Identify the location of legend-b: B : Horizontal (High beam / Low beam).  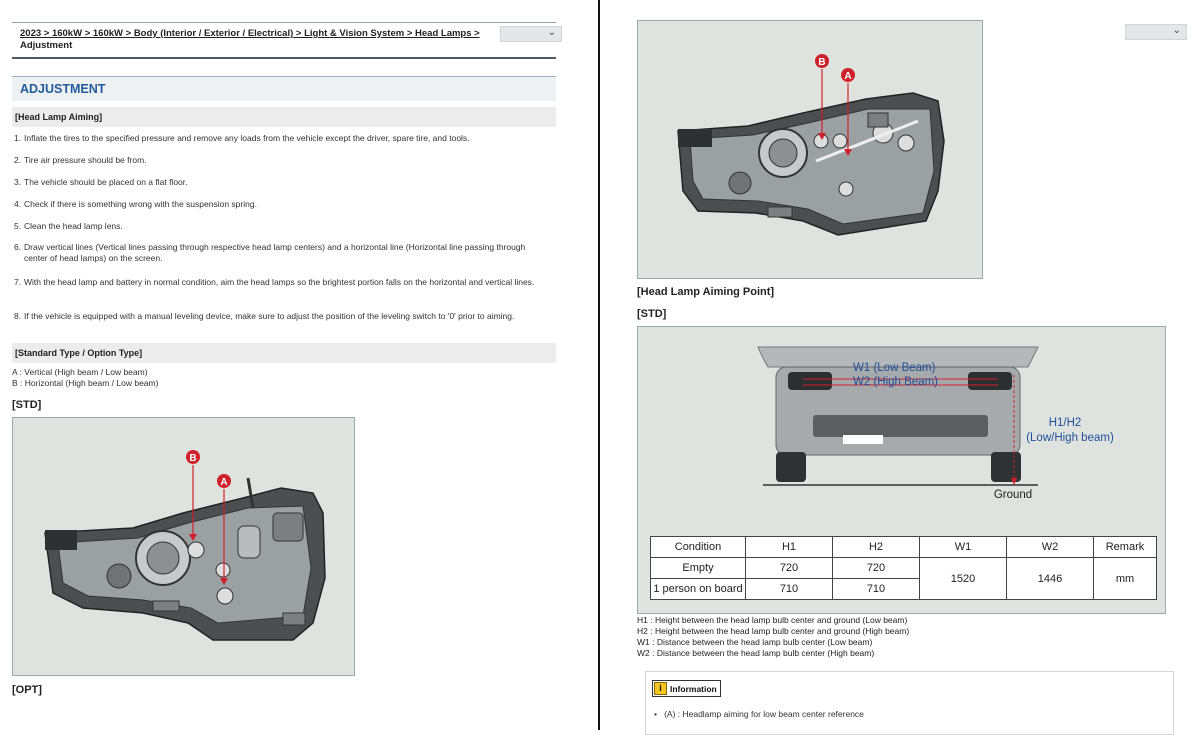
(85, 383).